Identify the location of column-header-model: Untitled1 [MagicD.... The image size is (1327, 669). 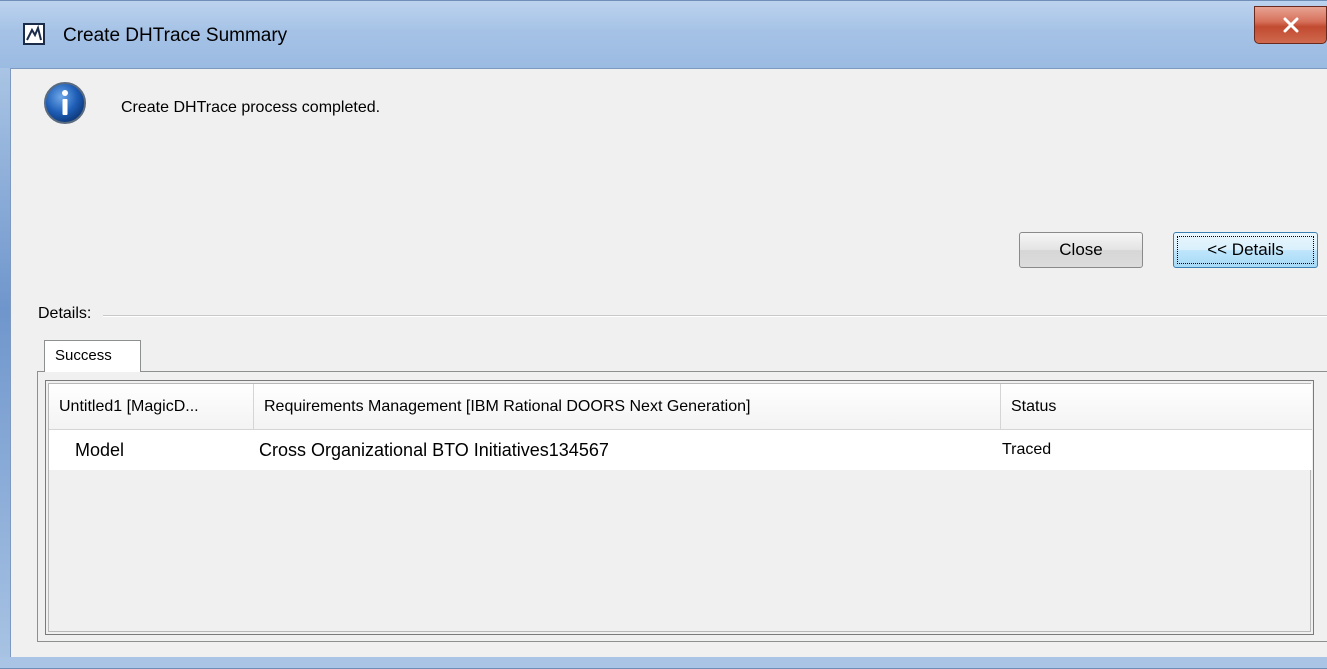
(151, 406).